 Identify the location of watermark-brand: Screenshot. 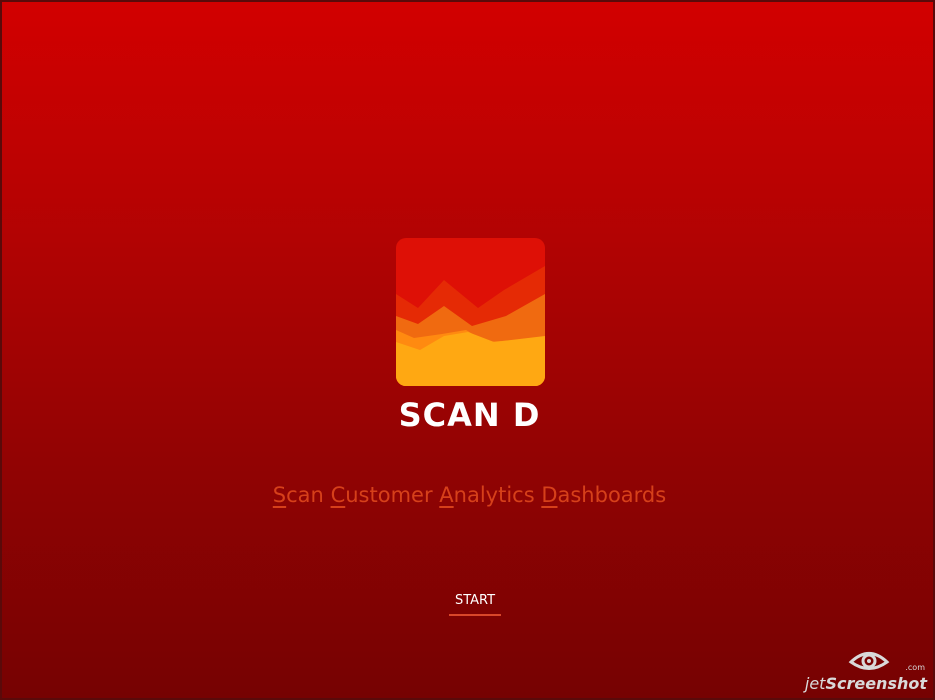
(876, 683).